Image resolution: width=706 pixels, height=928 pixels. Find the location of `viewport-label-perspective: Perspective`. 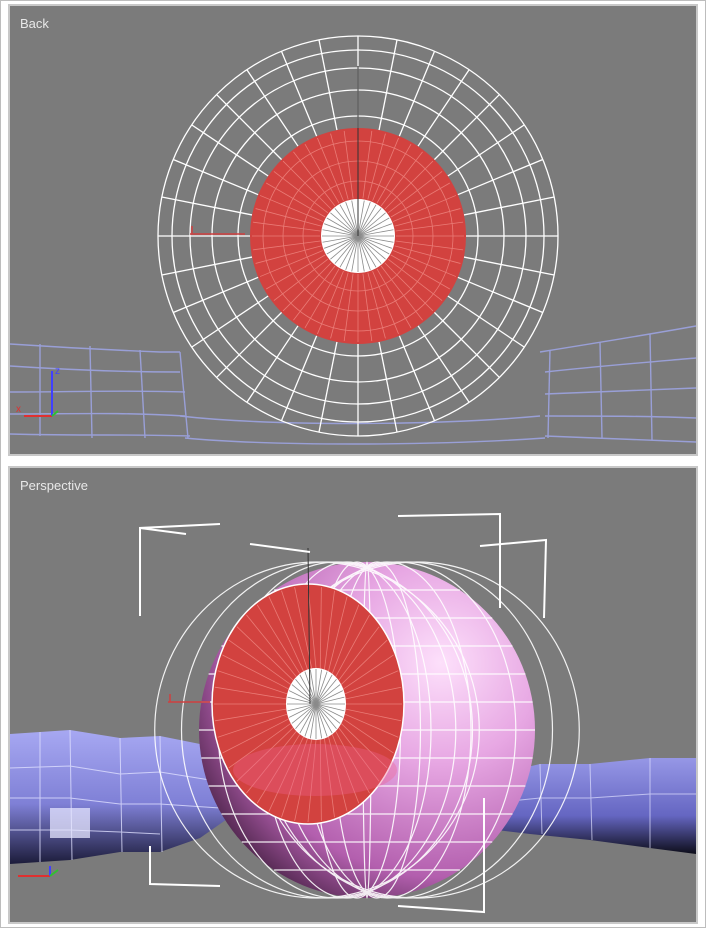

viewport-label-perspective: Perspective is located at coordinates (54, 485).